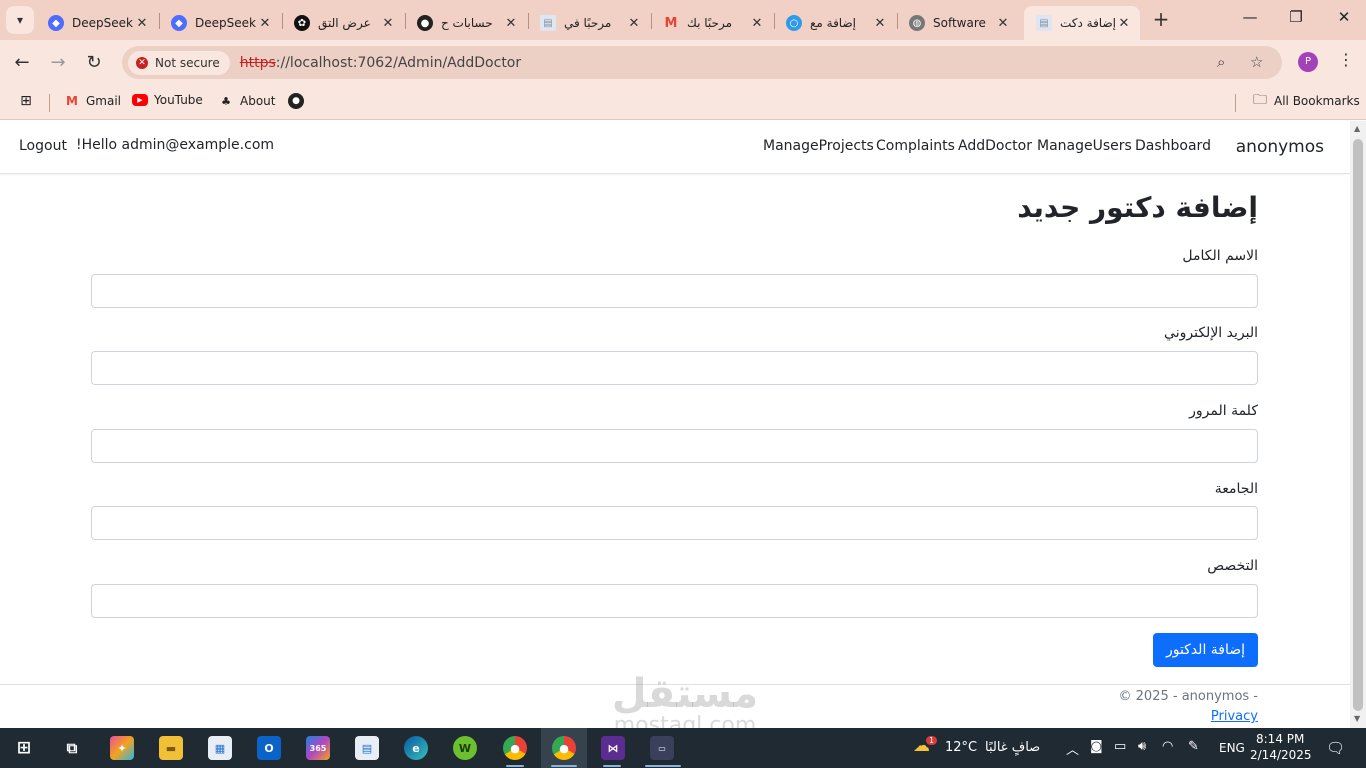 This screenshot has height=768, width=1366. I want to click on browser-tab-3: ✿ عرض التق ✕, so click(343, 23).